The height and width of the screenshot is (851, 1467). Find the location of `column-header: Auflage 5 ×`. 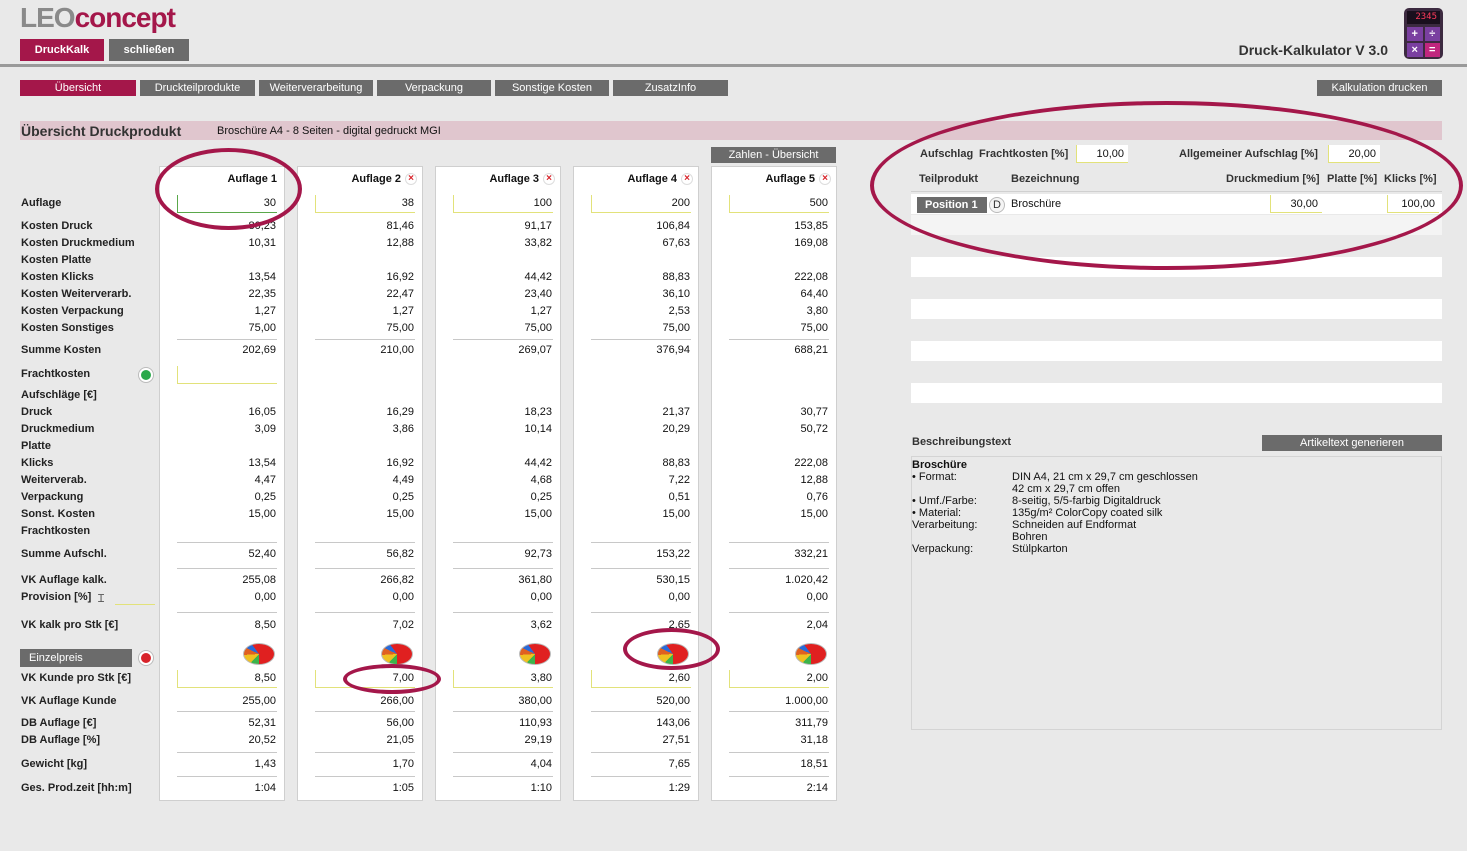

column-header: Auflage 5 × is located at coordinates (774, 179).